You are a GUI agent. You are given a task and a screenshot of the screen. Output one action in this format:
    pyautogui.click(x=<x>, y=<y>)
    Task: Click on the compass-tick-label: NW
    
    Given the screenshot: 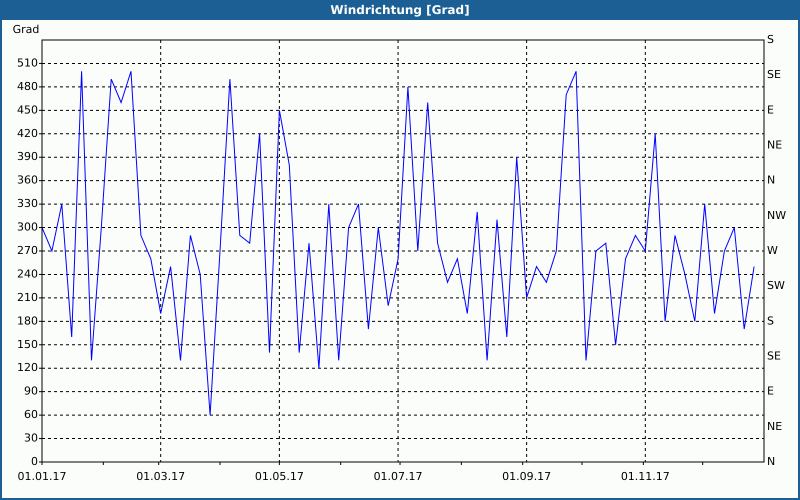 What is the action you would take?
    pyautogui.click(x=776, y=215)
    